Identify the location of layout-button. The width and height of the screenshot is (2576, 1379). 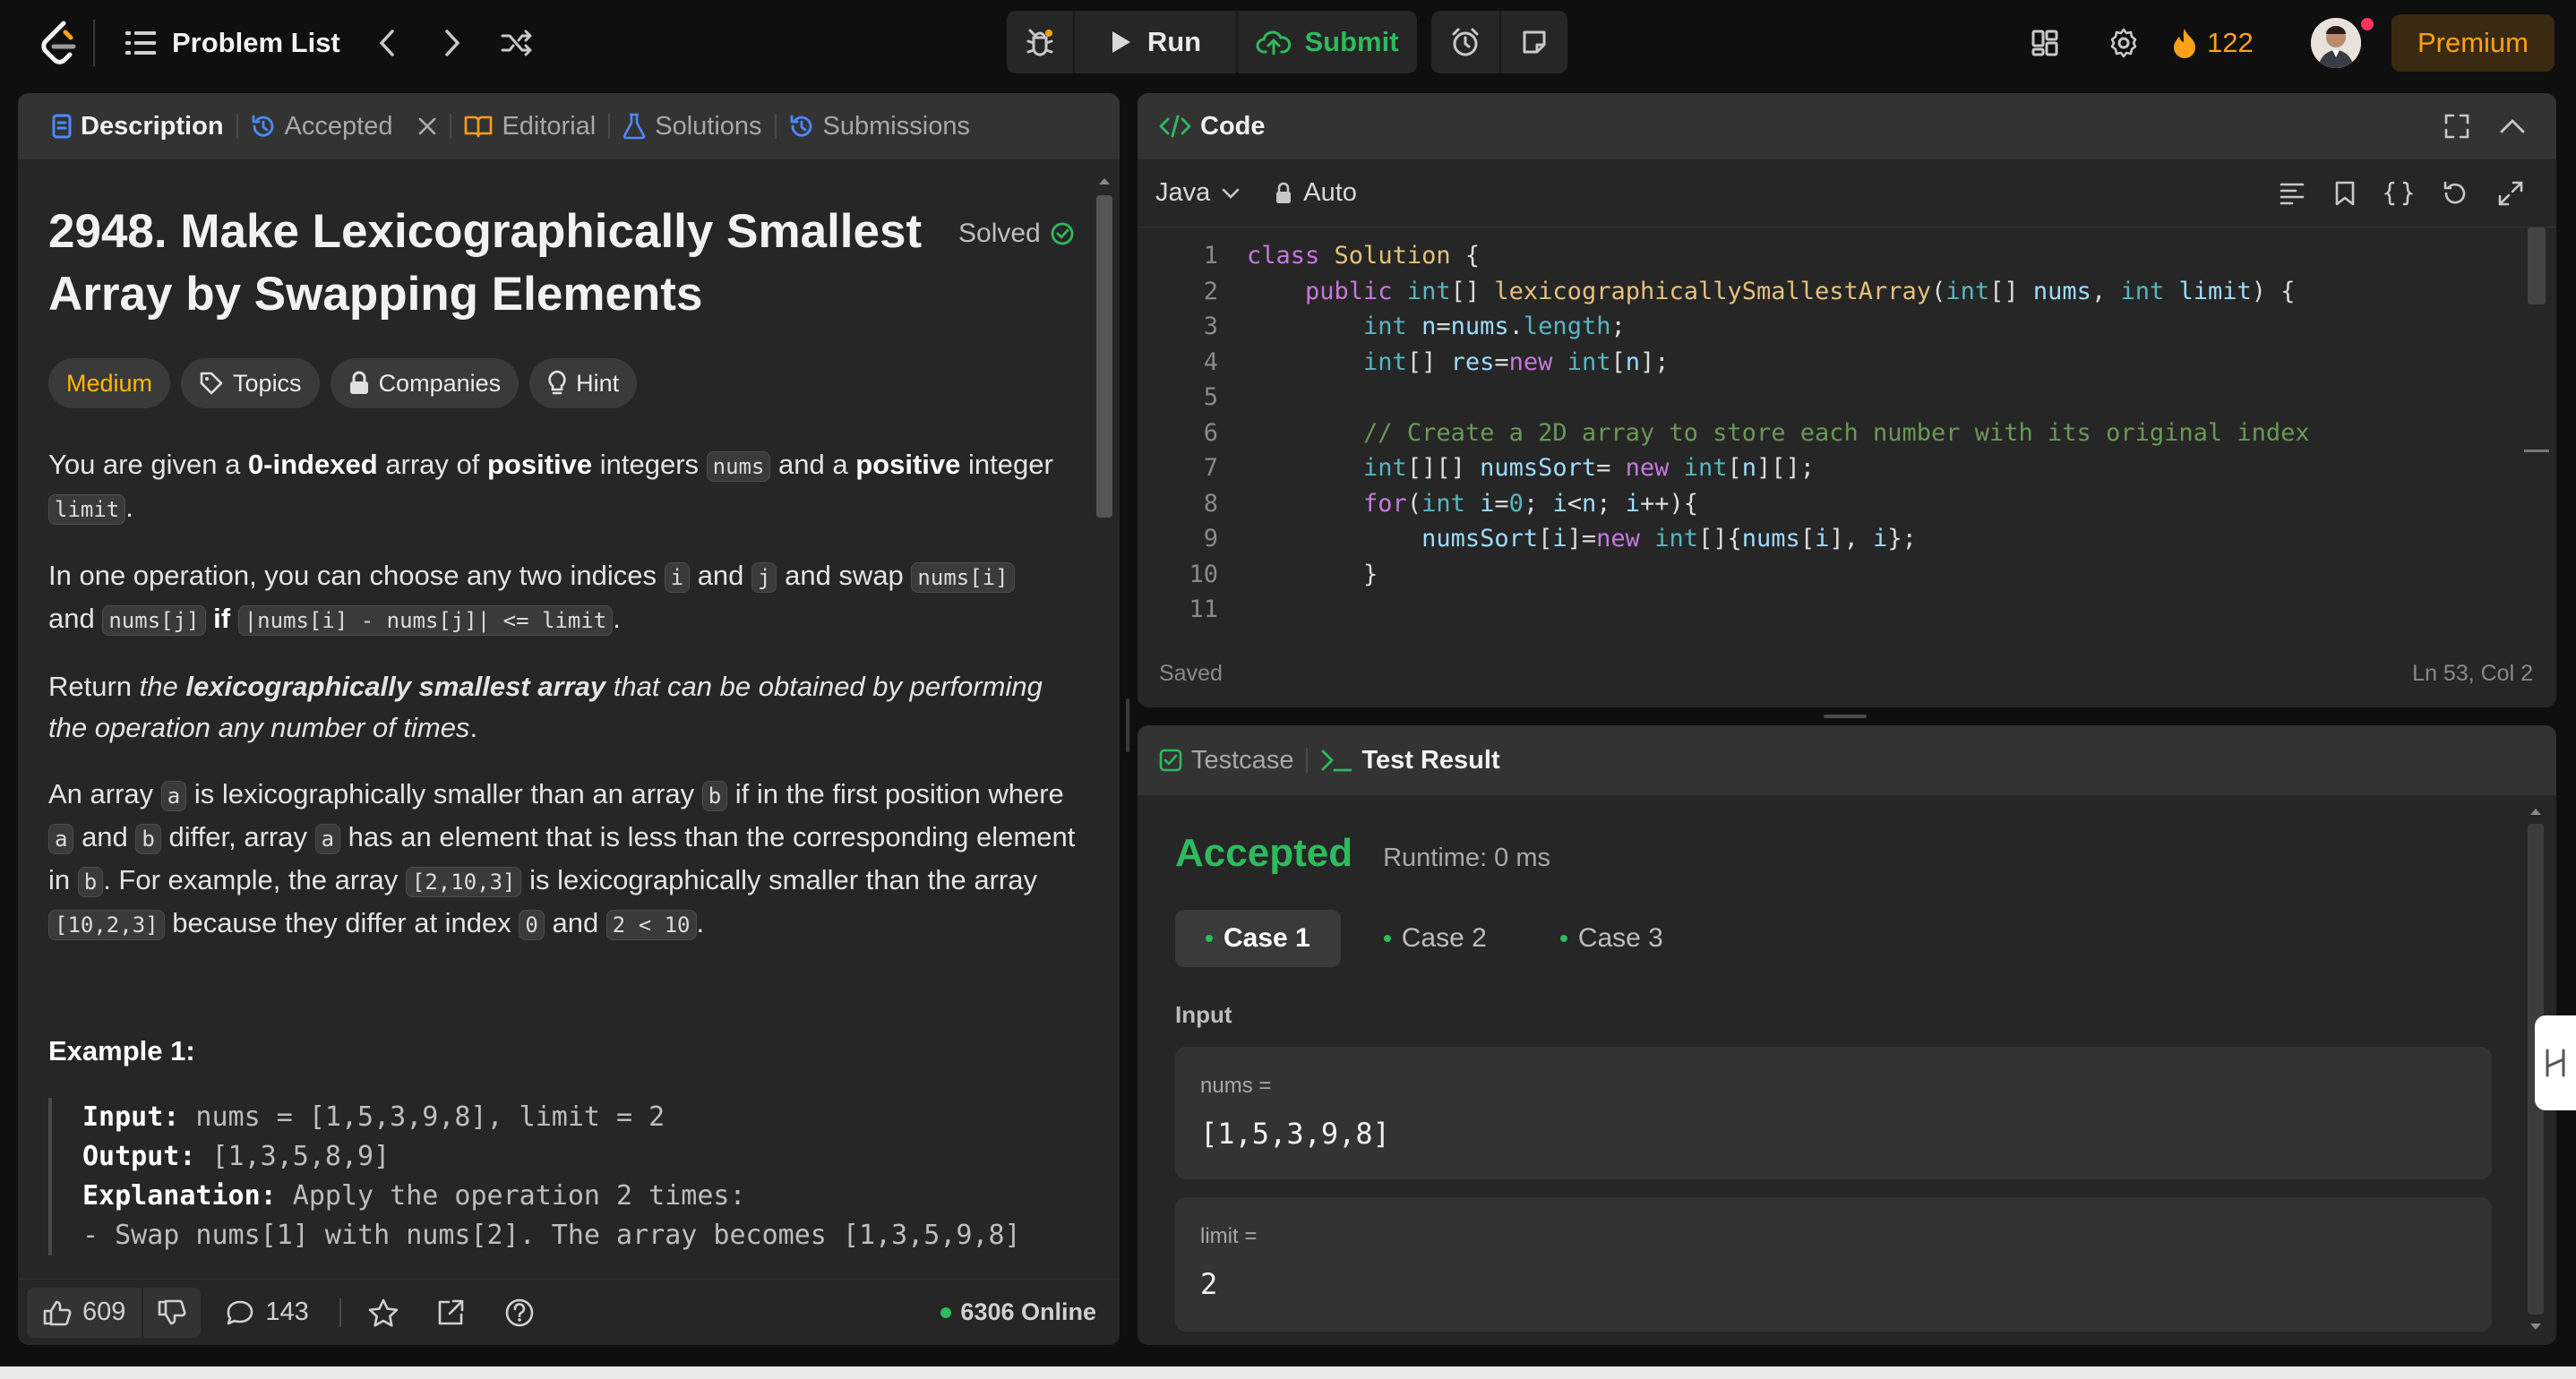
(2045, 43).